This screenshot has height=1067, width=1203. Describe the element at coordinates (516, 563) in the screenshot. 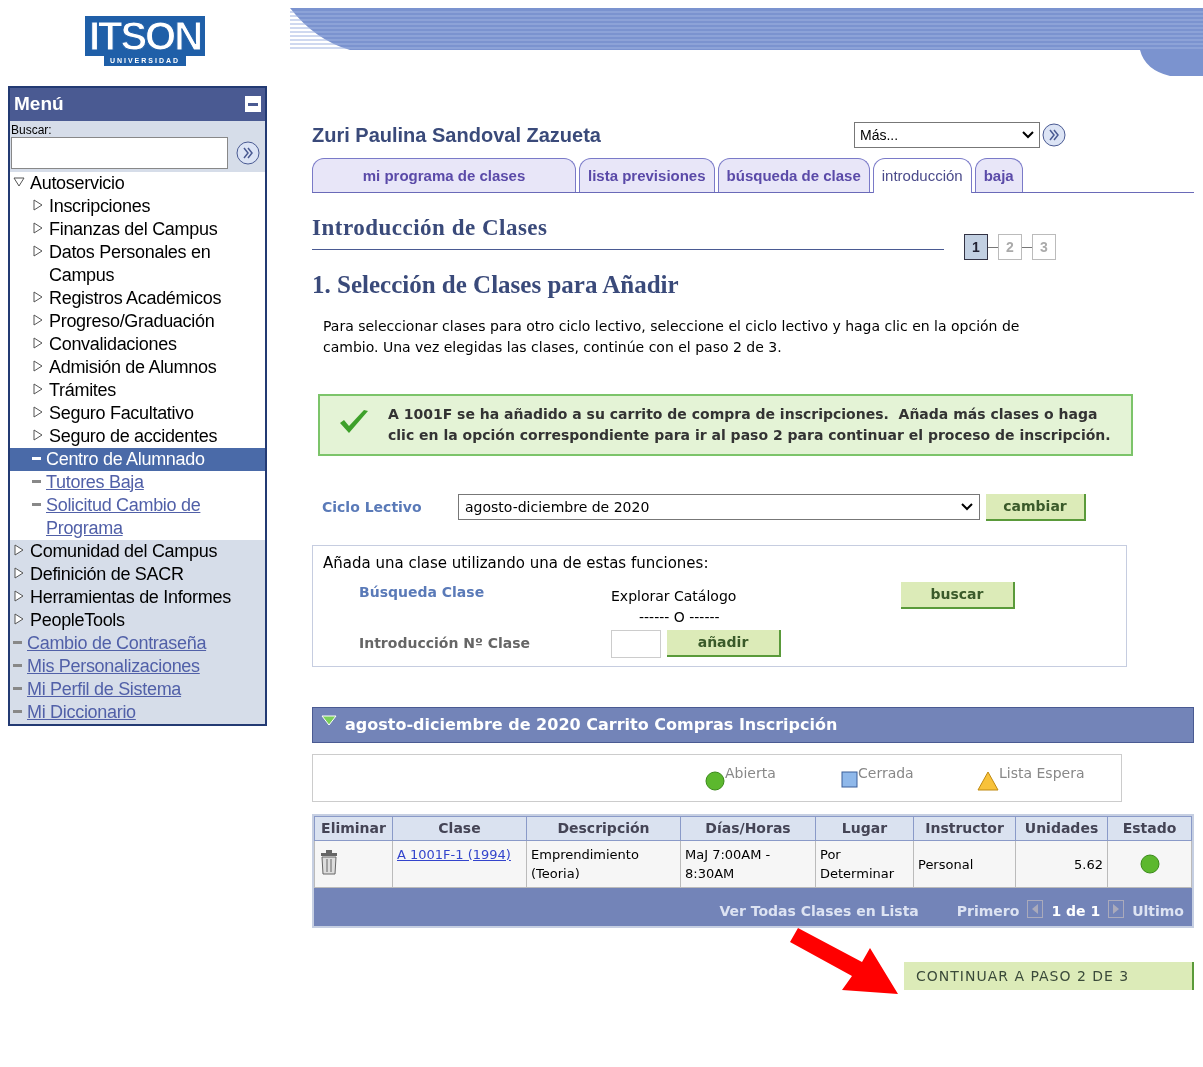

I see `add-class-intro: Añada una clase utilizando una de estas funciones:` at that location.